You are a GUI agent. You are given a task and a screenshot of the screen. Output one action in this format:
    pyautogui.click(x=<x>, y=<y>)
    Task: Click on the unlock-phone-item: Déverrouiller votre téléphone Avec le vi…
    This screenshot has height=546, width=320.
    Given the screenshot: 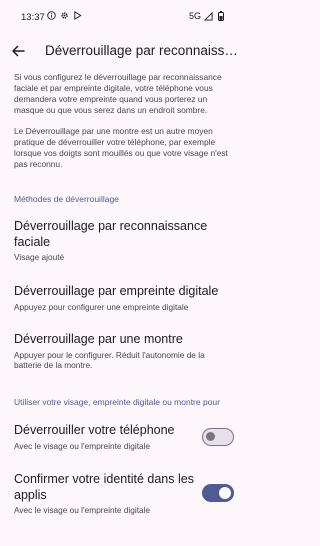 What is the action you would take?
    pyautogui.click(x=104, y=437)
    